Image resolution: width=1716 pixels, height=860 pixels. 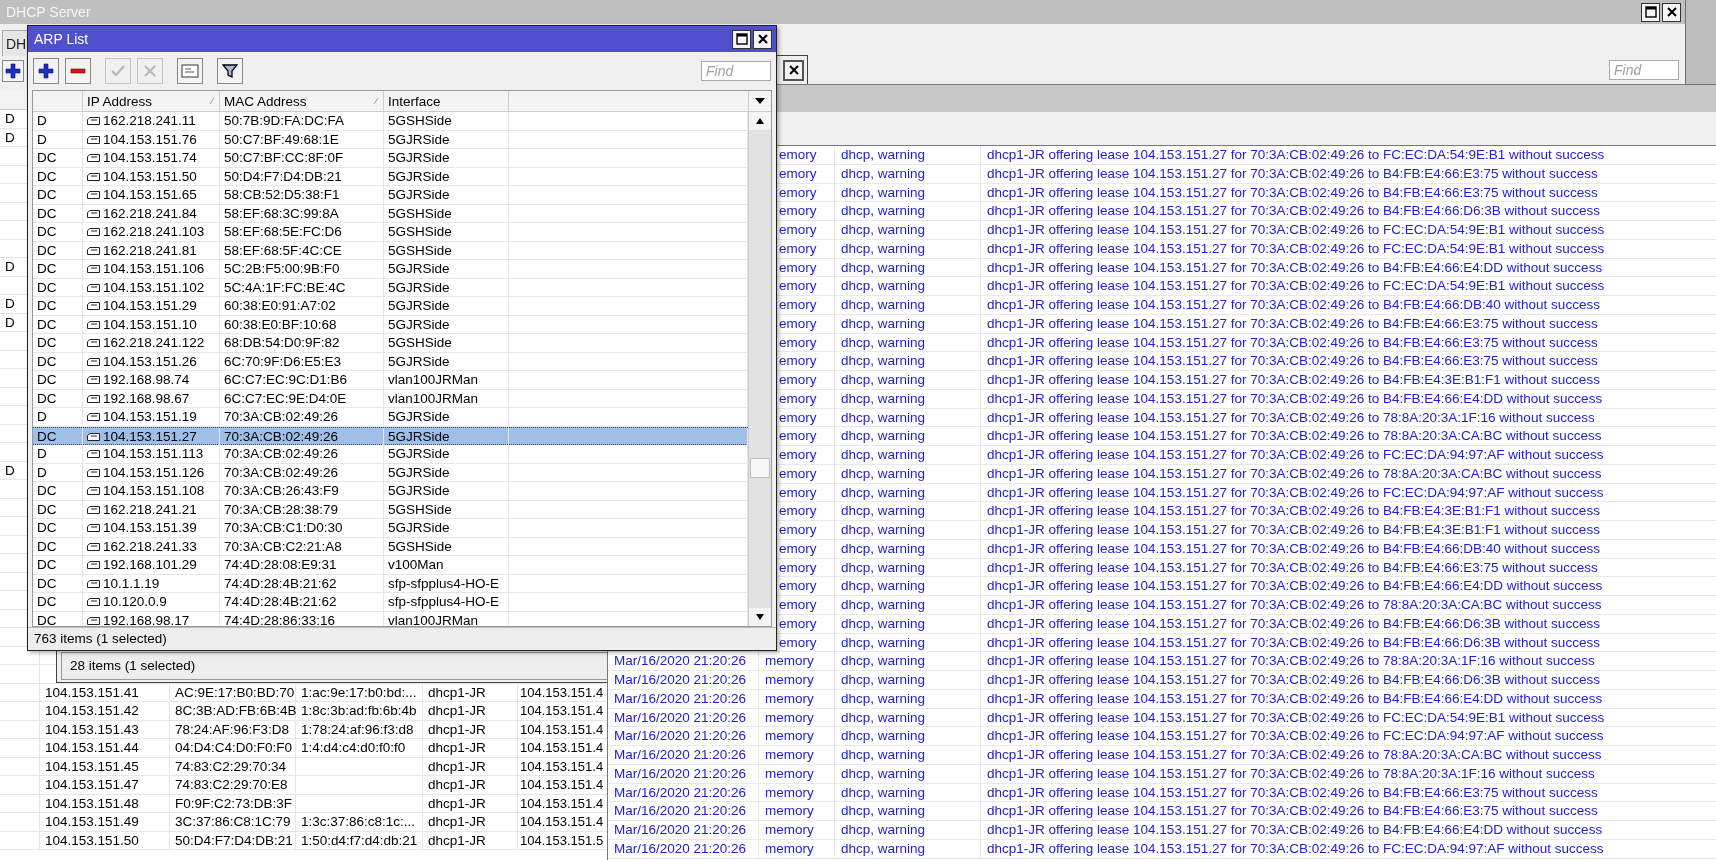 What do you see at coordinates (359, 748) in the screenshot?
I see `table-cell: 1:4:d4:c4:d0:f0:f0` at bounding box center [359, 748].